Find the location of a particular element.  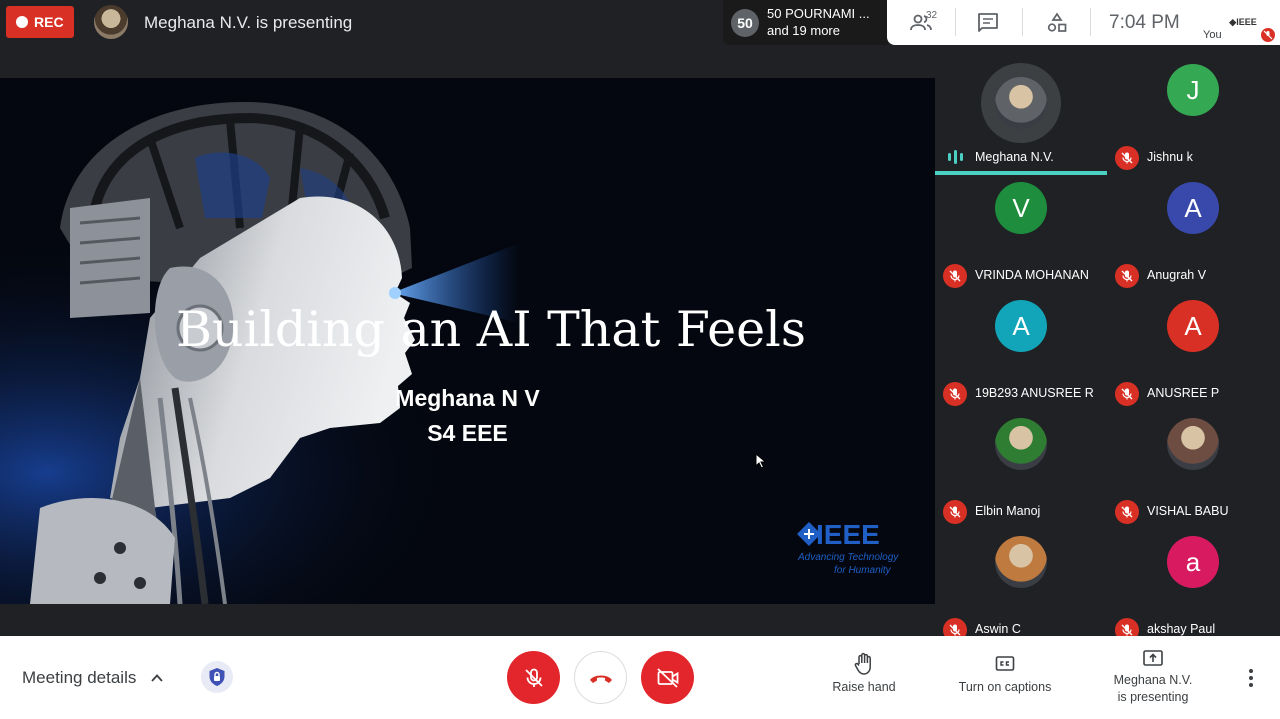

participant-avatar: a is located at coordinates (1193, 562).